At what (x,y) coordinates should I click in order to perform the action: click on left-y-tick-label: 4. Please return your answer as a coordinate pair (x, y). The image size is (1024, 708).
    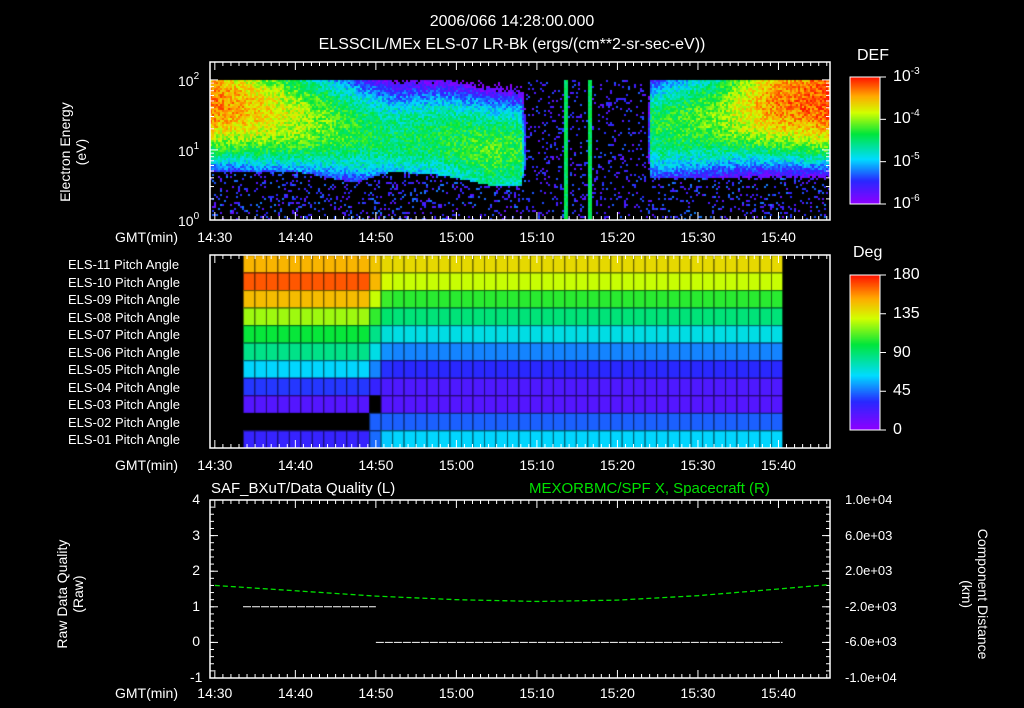
    Looking at the image, I should click on (196, 499).